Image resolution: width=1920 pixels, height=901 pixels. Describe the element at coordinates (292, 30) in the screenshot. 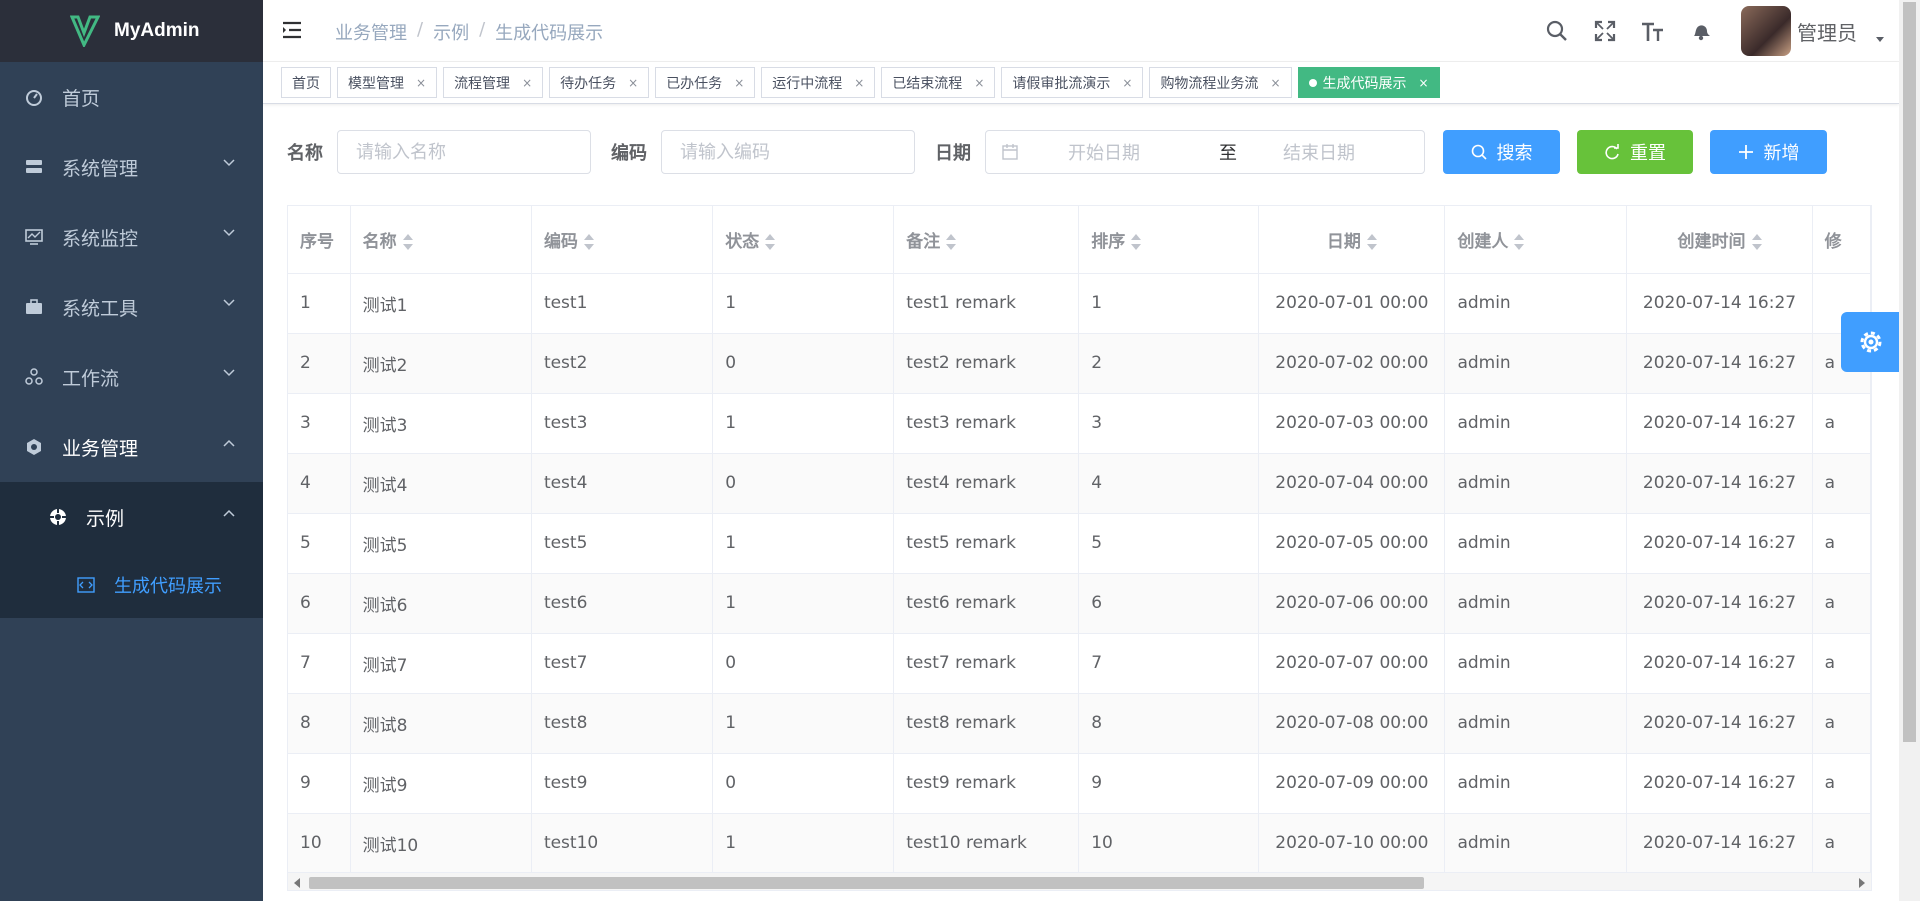

I see `hamburger-icon` at that location.